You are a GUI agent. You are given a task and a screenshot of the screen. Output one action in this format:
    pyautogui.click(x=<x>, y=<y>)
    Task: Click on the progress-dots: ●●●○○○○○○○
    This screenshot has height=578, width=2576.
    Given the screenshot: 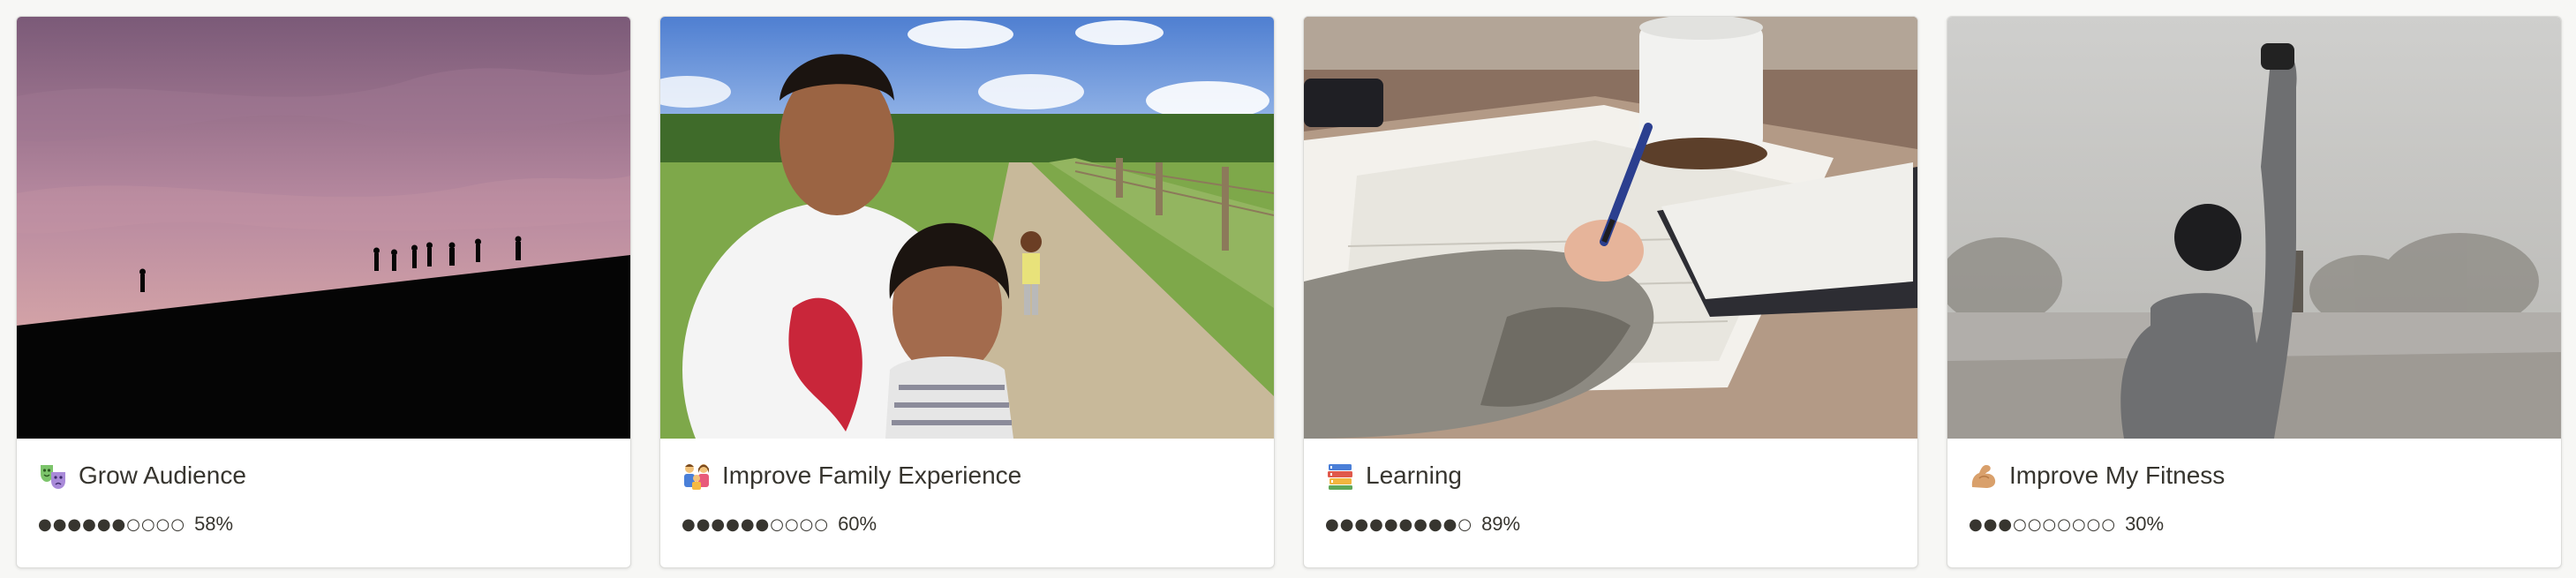 What is the action you would take?
    pyautogui.click(x=2043, y=524)
    